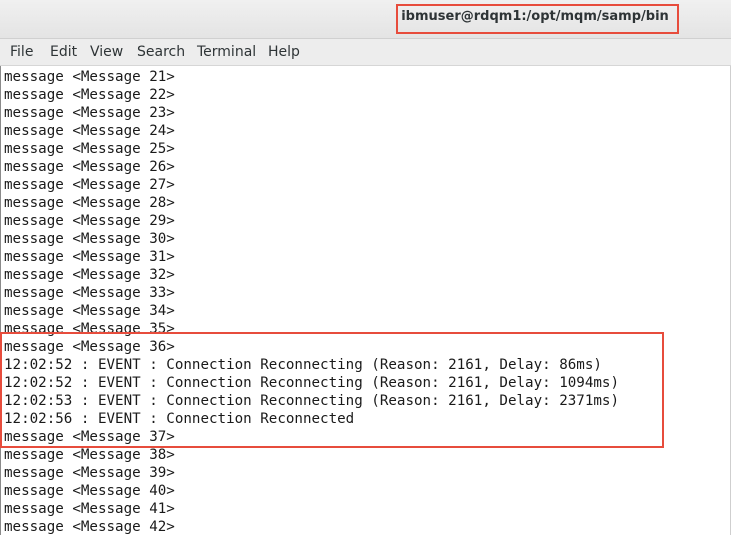  What do you see at coordinates (89, 275) in the screenshot?
I see `terminal-line: message <Message 32>` at bounding box center [89, 275].